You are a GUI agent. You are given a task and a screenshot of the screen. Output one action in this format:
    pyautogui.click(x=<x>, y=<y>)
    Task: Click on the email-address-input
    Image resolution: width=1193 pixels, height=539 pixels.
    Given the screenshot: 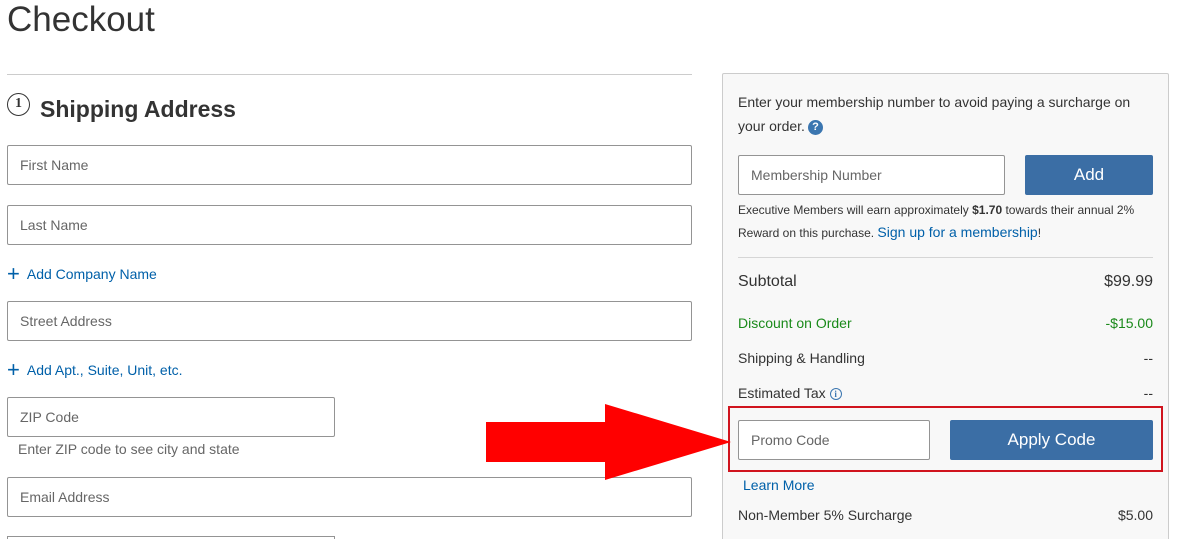 What is the action you would take?
    pyautogui.click(x=349, y=497)
    